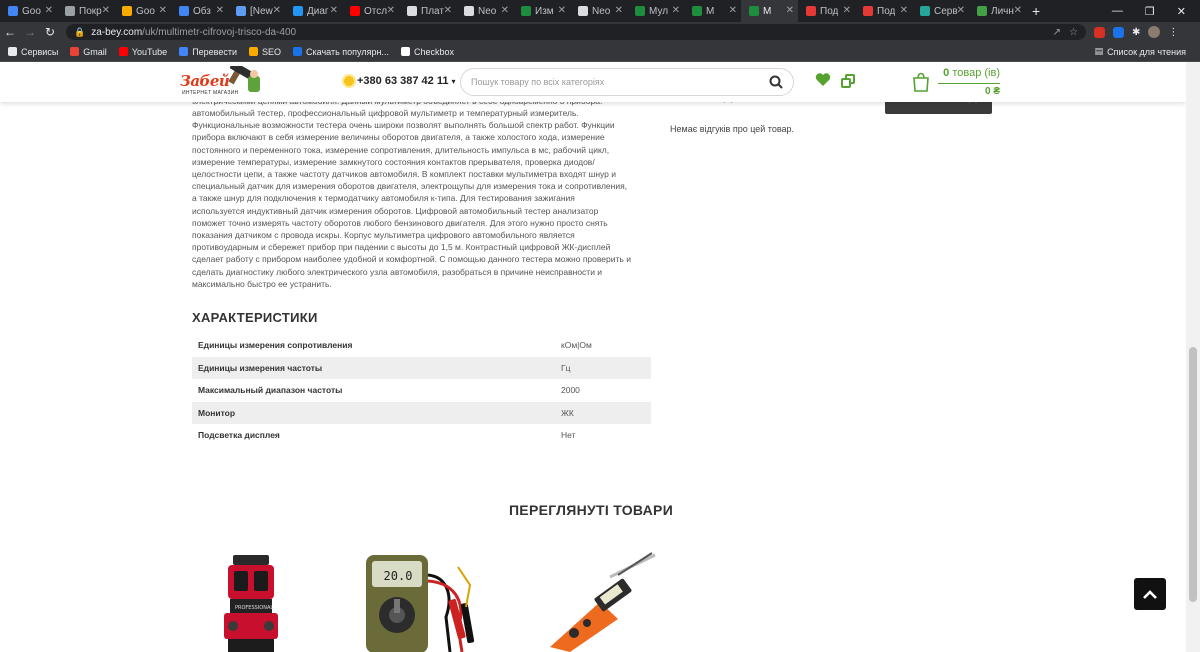 The height and width of the screenshot is (652, 1200). I want to click on browser-tab: Изм ✕, so click(541, 11).